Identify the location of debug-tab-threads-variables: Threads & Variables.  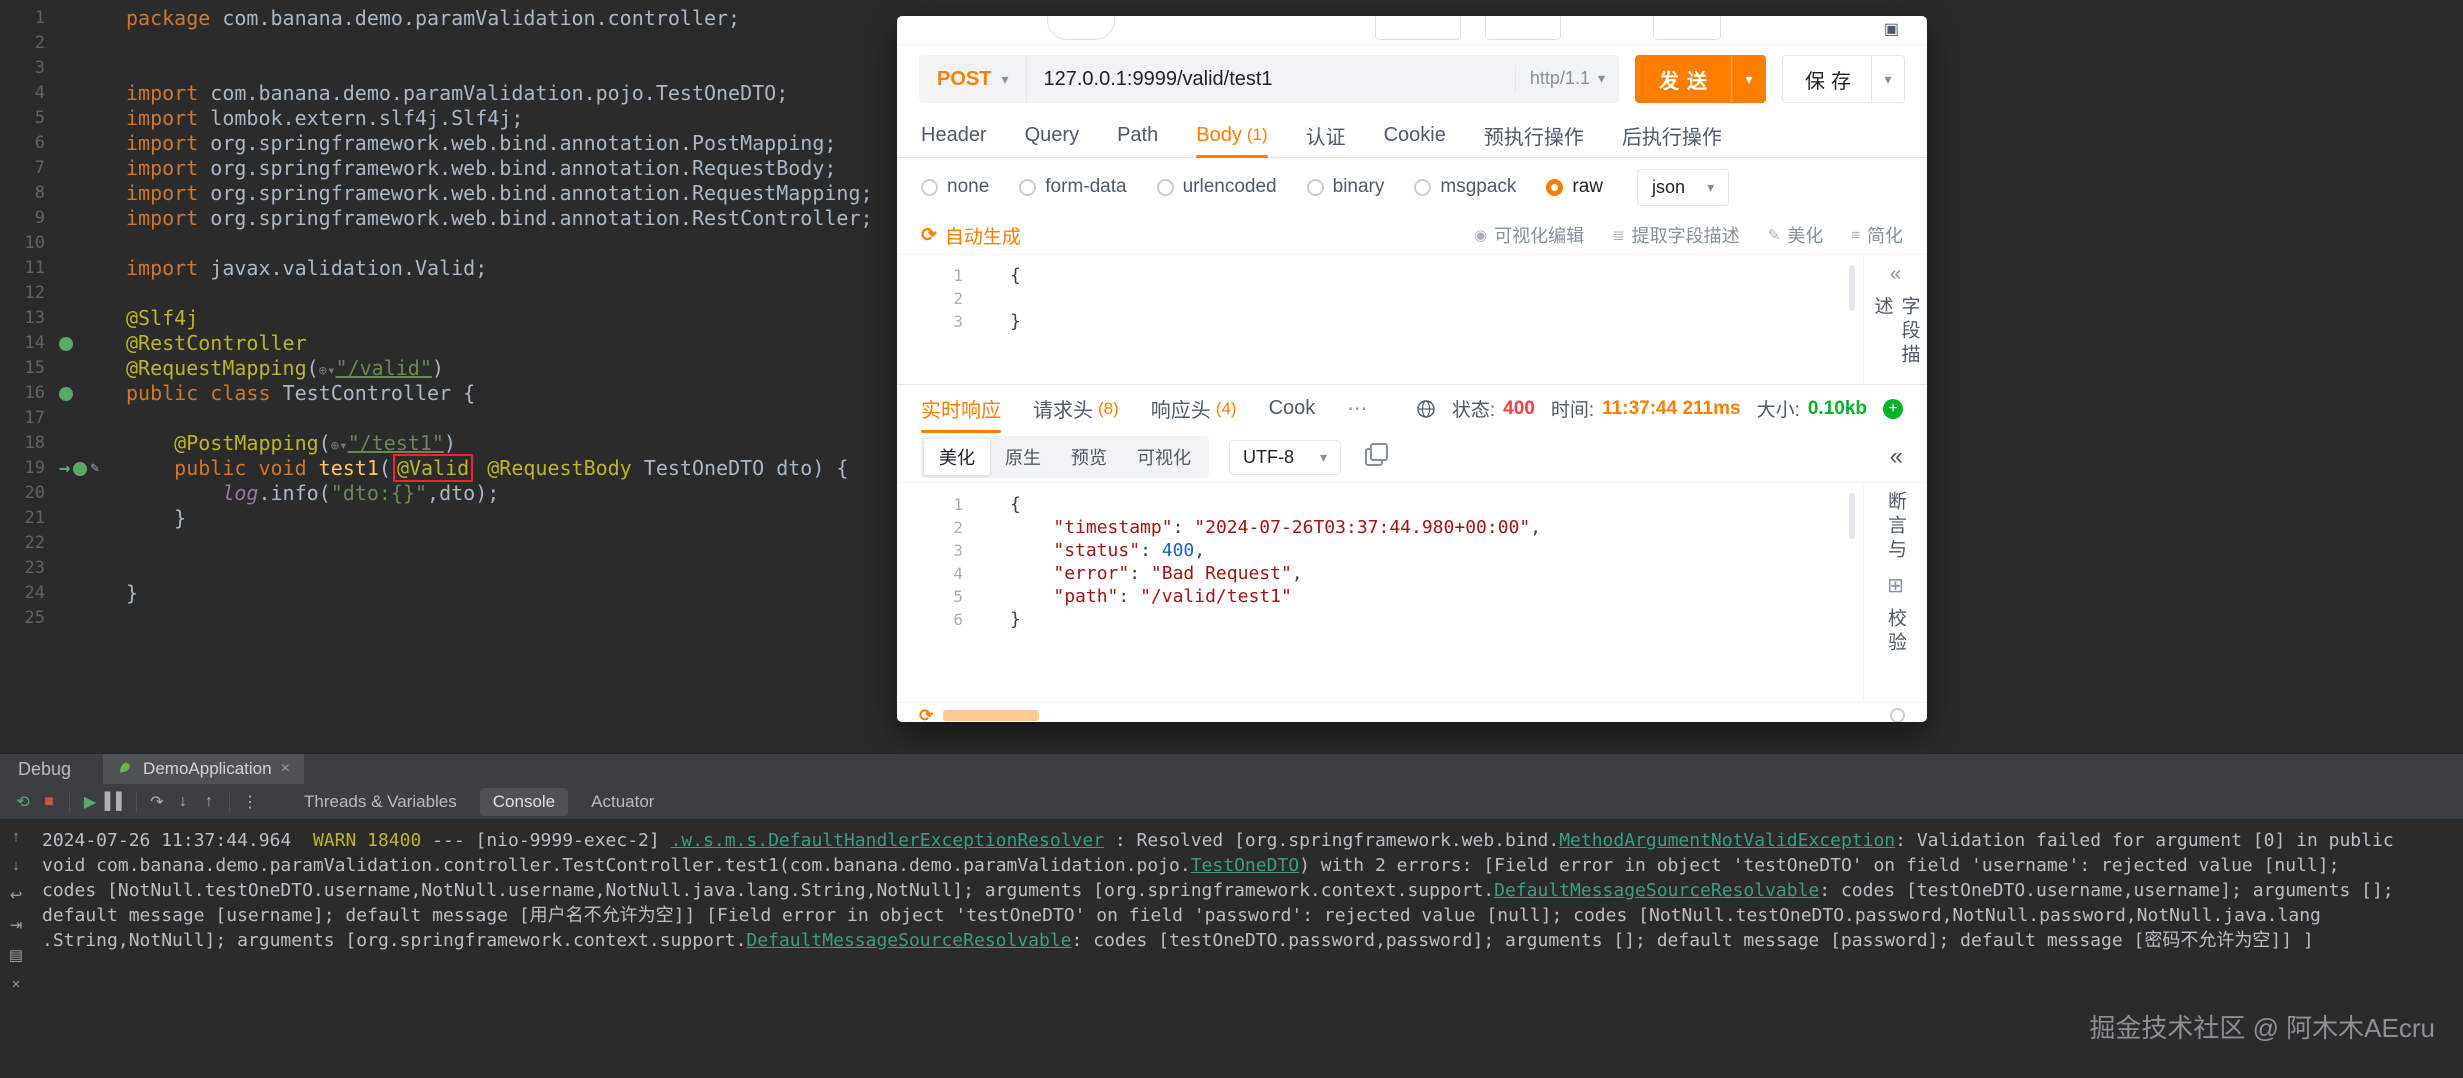
(380, 802).